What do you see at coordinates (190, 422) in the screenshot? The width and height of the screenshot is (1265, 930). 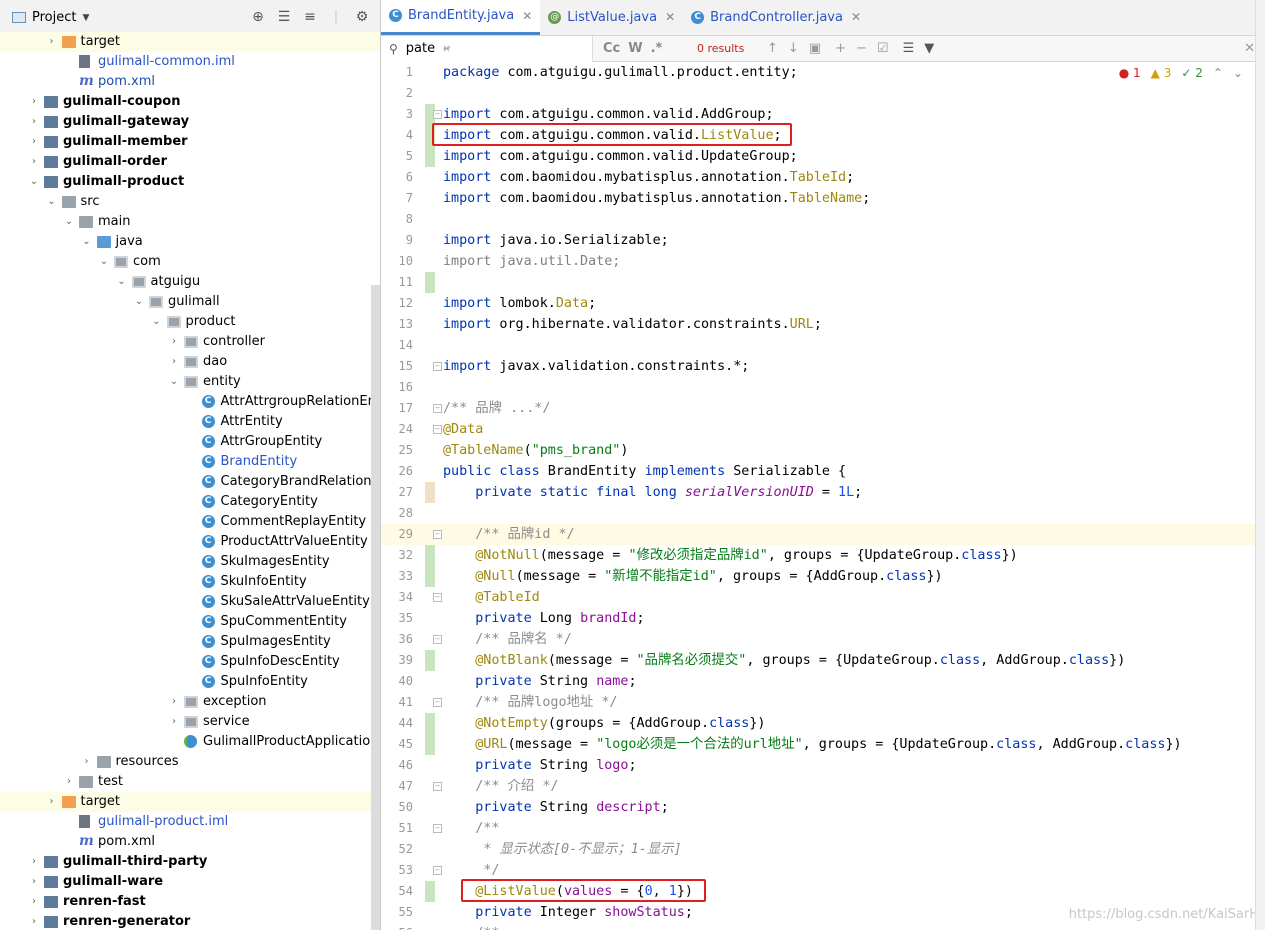 I see `tree-item: C AttrEntity` at bounding box center [190, 422].